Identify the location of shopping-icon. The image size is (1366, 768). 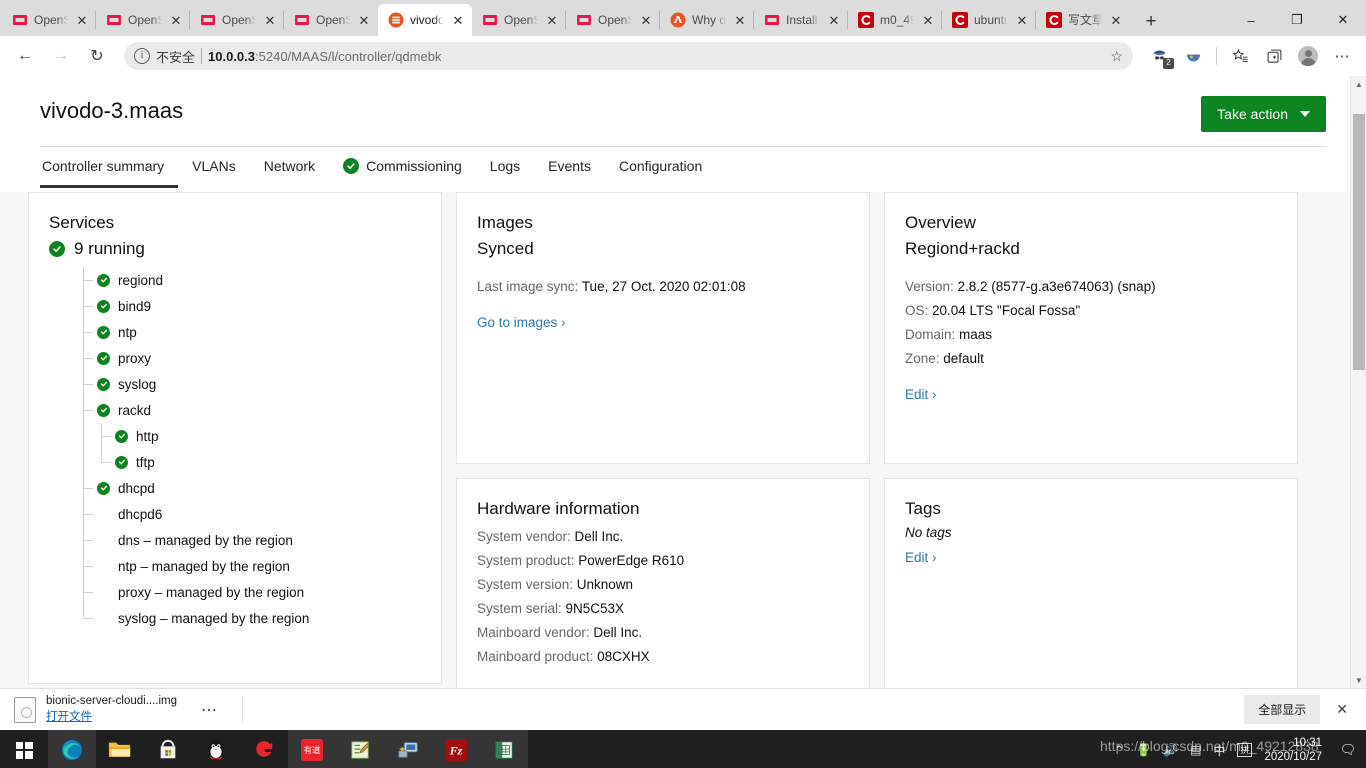
(1193, 56).